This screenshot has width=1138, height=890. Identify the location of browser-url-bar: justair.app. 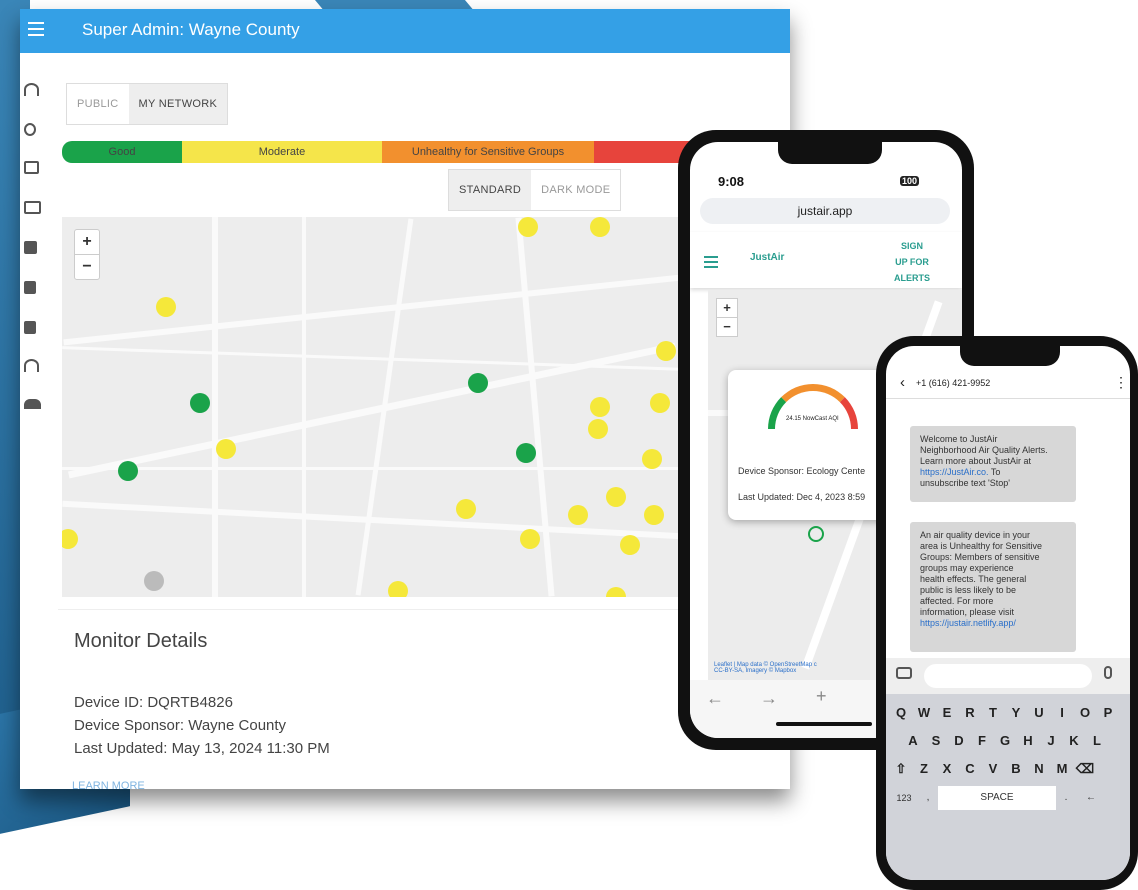
(825, 211).